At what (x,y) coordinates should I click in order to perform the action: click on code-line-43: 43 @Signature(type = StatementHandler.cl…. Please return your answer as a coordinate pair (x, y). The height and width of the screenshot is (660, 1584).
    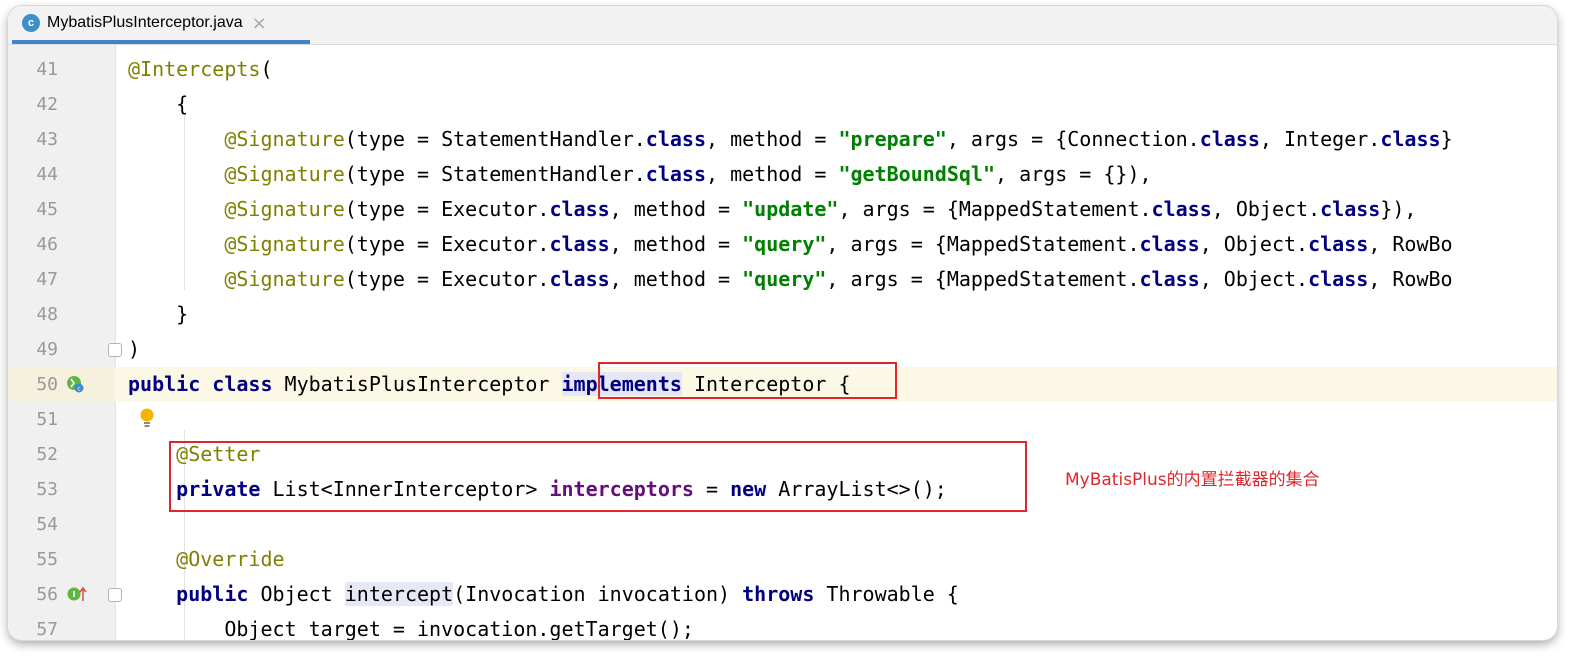
    Looking at the image, I should click on (782, 139).